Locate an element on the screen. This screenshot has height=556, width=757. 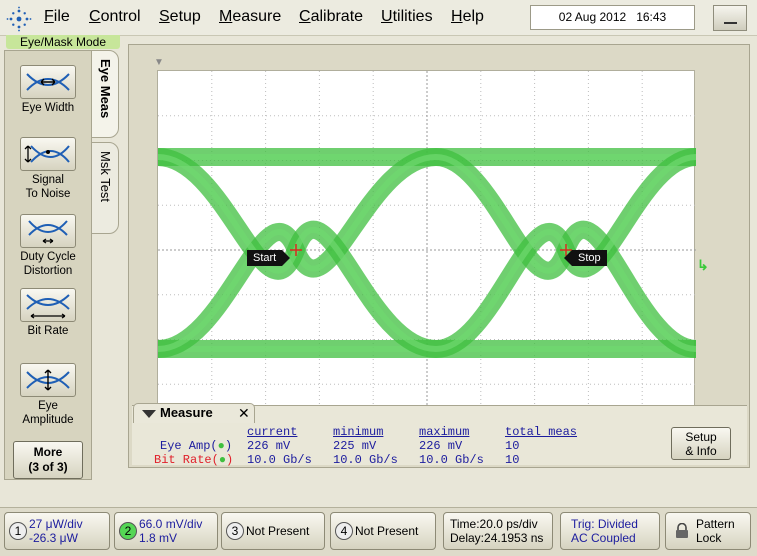
menu-measure: Measure is located at coordinates (250, 17).